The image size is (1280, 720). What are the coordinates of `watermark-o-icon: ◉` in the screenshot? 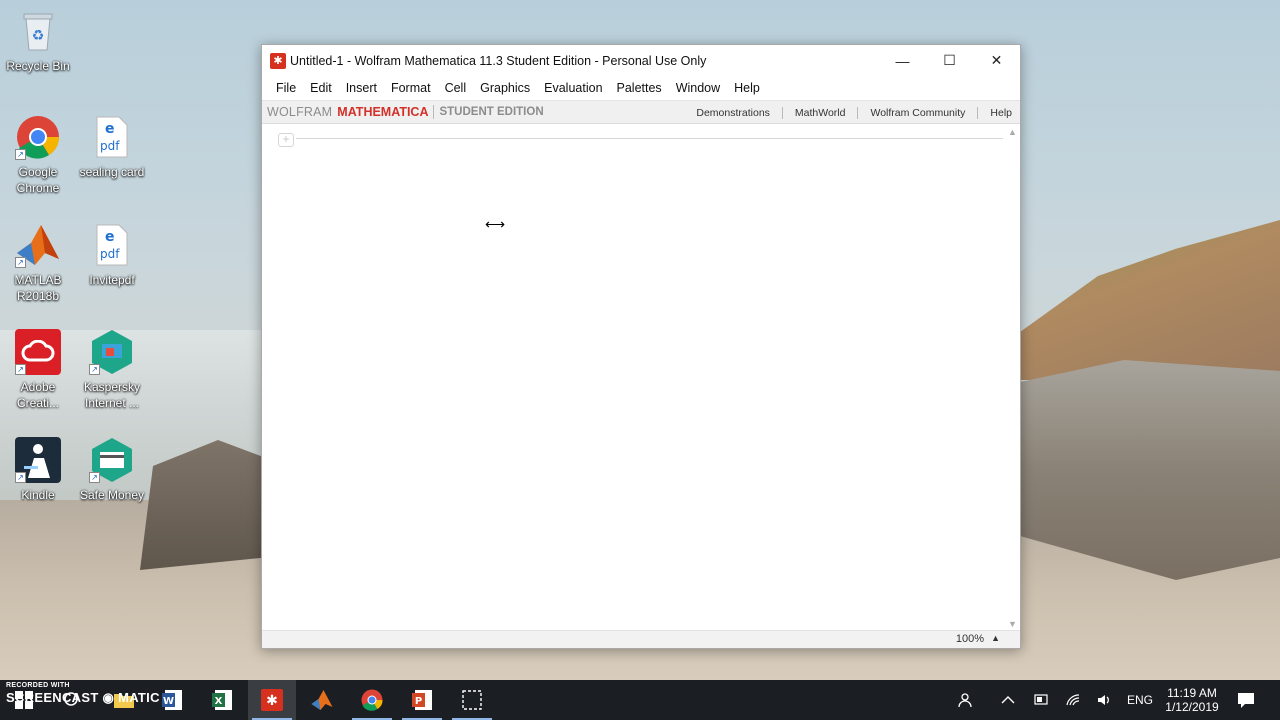 It's located at (108, 697).